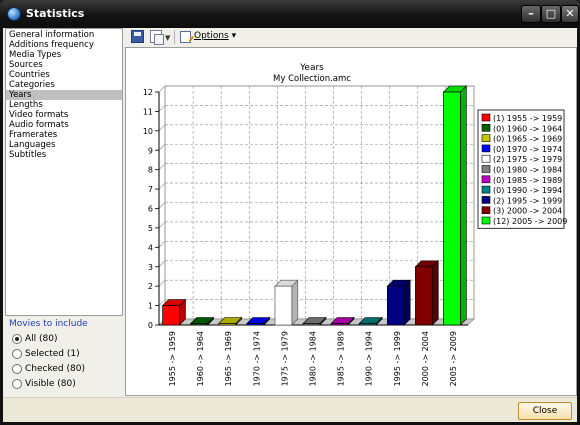  Describe the element at coordinates (41, 339) in the screenshot. I see `radio-label: All (80)` at that location.